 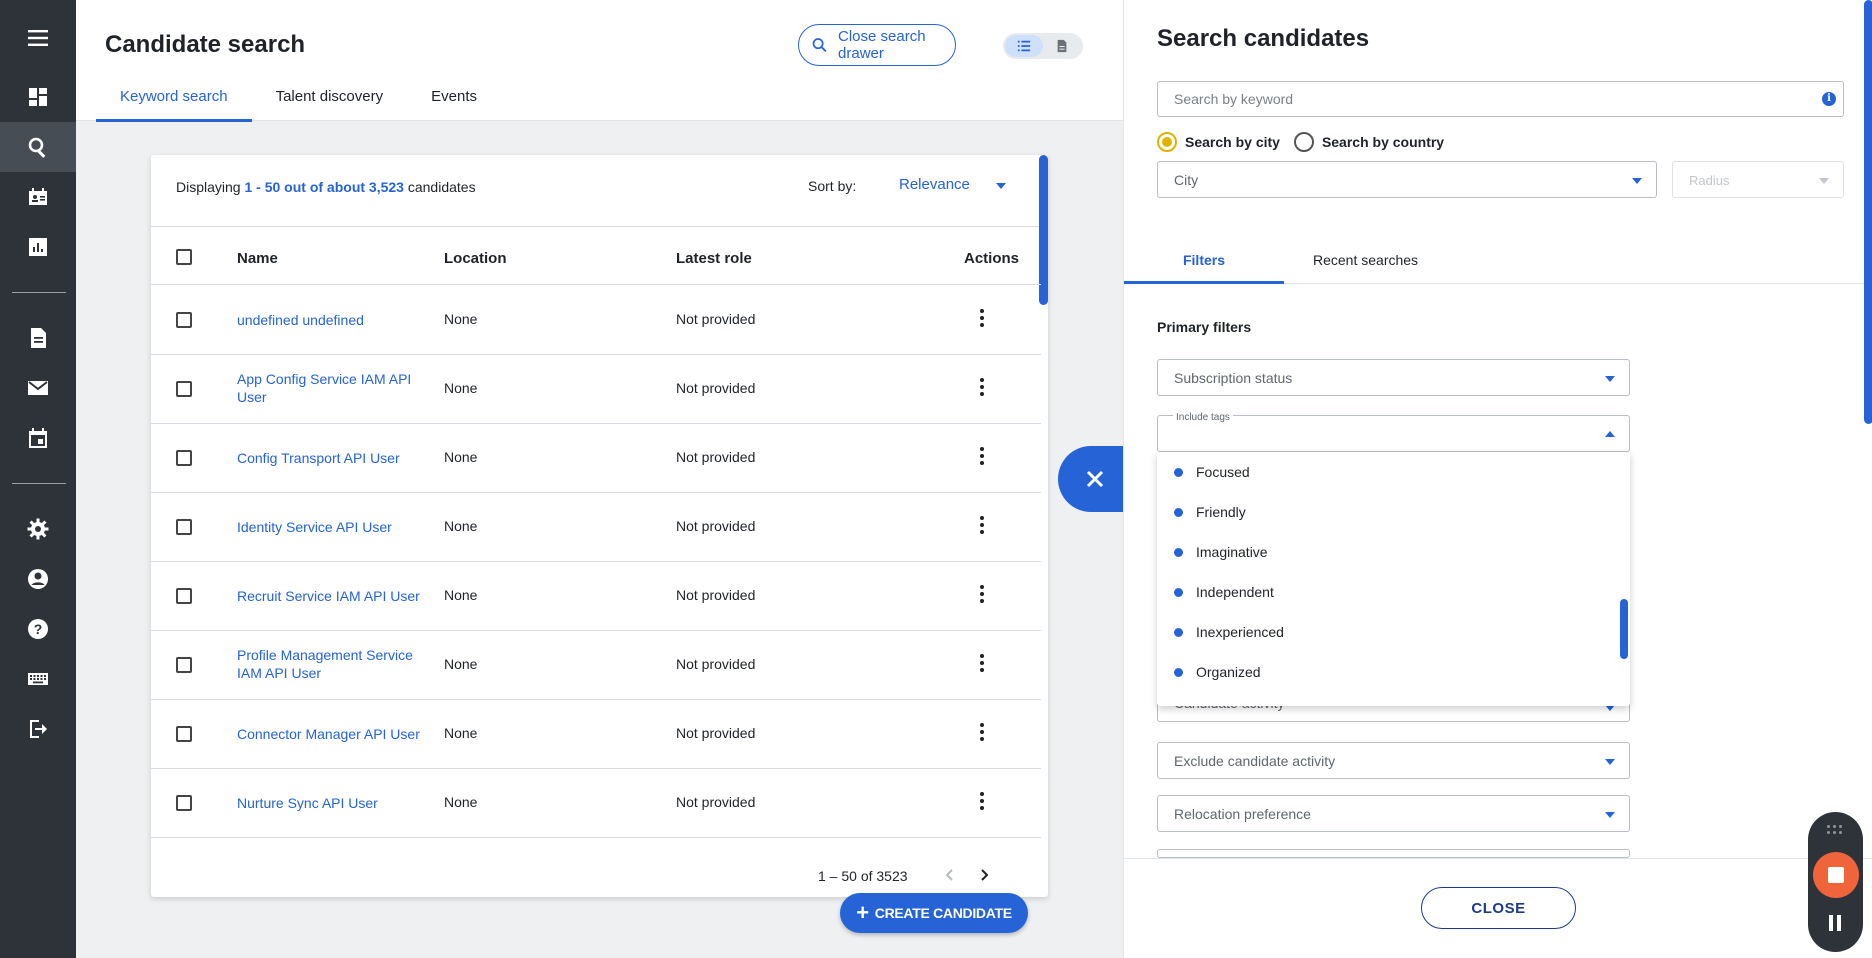 What do you see at coordinates (332, 596) in the screenshot?
I see `candidate-name-link: Recruit Service IAM API User` at bounding box center [332, 596].